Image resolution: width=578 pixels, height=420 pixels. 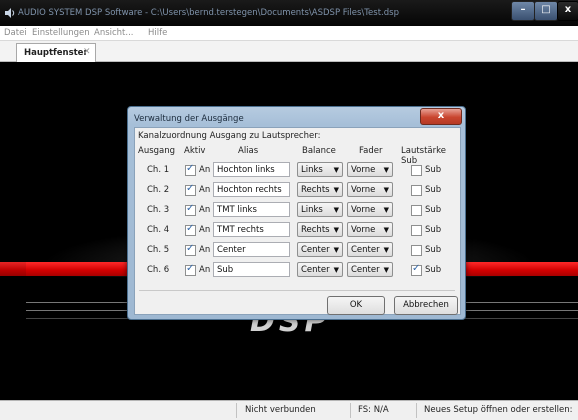 I want to click on menu-hilfe: Hilfe, so click(x=157, y=33).